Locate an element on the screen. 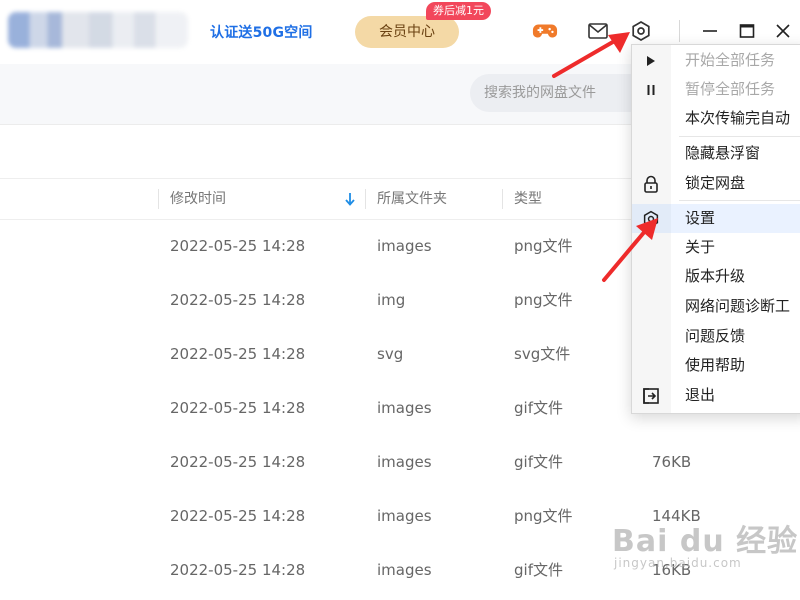 The width and height of the screenshot is (800, 600). table-row: 2022-05-25 14:28 images gif文件 76KB is located at coordinates (400, 462).